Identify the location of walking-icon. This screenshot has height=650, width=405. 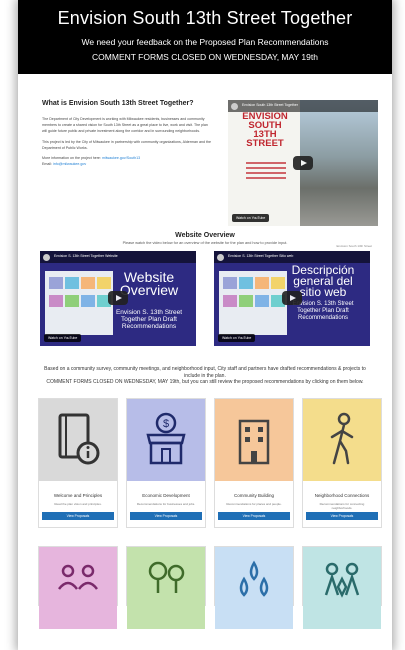
(342, 438).